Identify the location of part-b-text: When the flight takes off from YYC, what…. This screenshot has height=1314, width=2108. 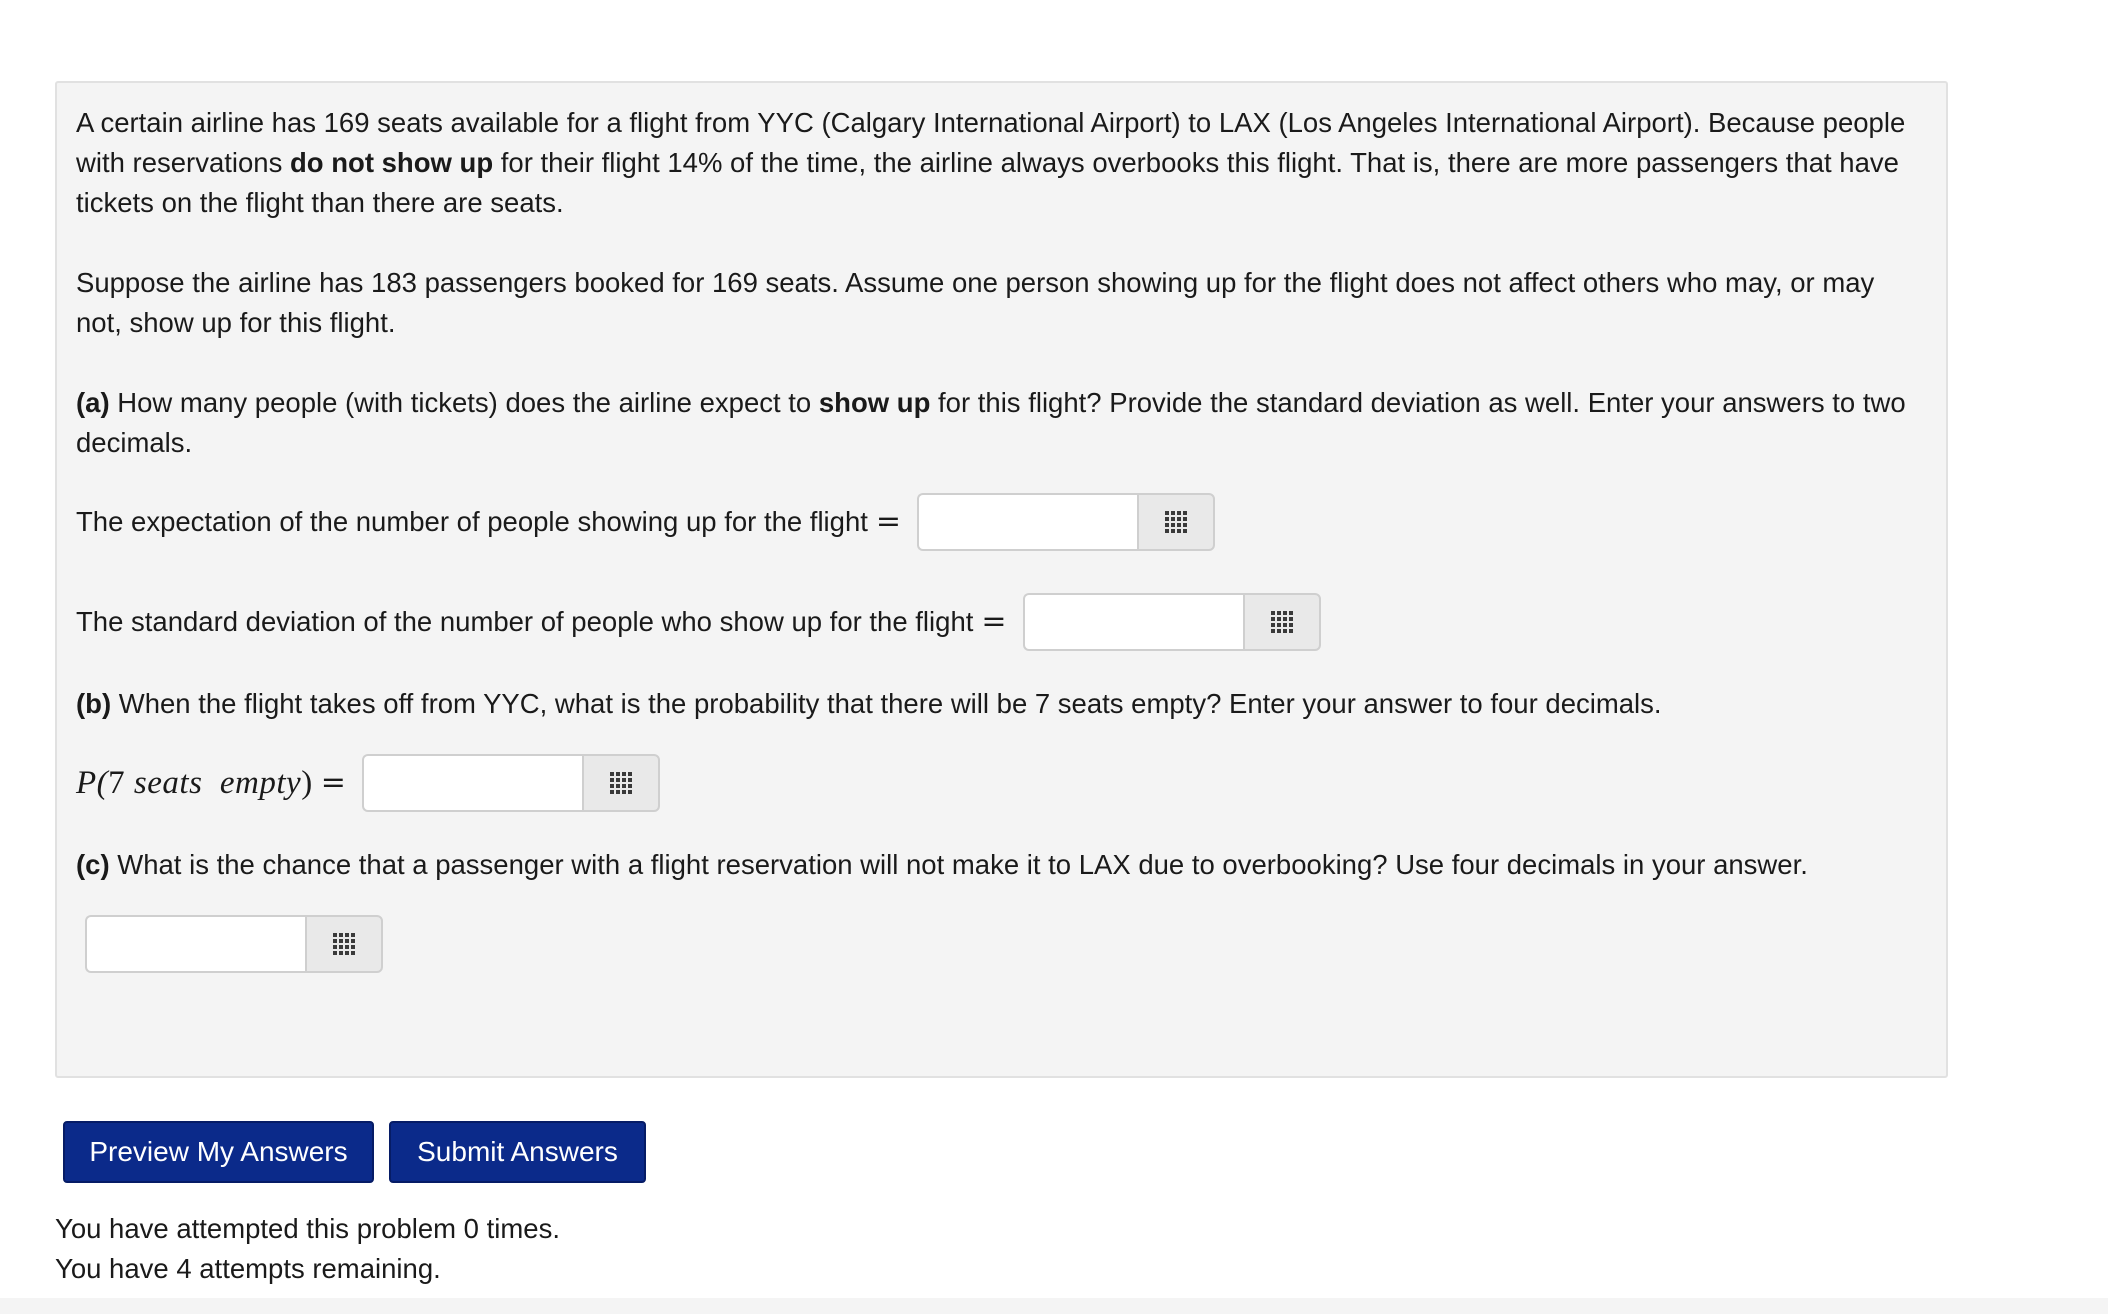
(886, 703).